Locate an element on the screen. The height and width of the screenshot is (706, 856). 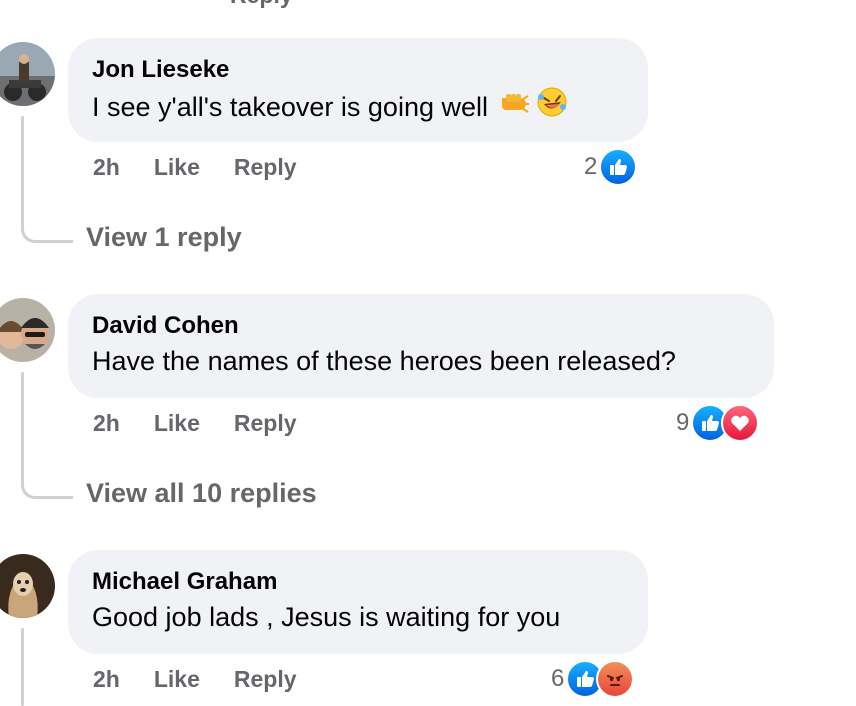
comment-text: Good job lads , Jesus is waiting for you is located at coordinates (358, 617).